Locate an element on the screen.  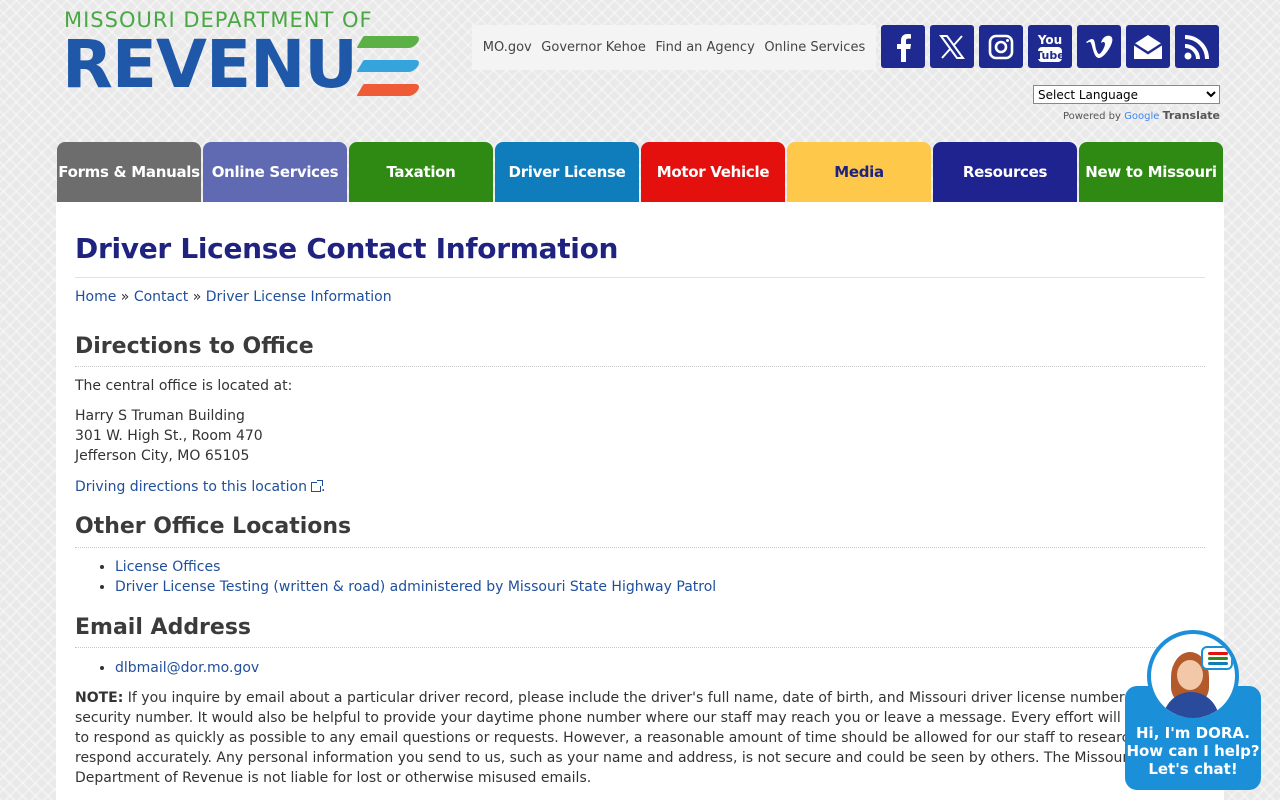
top-link-governor: Governor Kehoe is located at coordinates (593, 47).